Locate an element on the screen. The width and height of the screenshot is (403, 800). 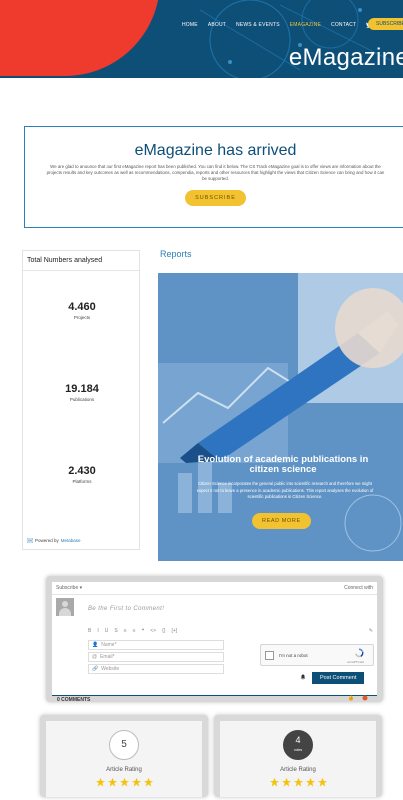
subscribe-dropdown: Subscribe ▾ is located at coordinates (69, 588).